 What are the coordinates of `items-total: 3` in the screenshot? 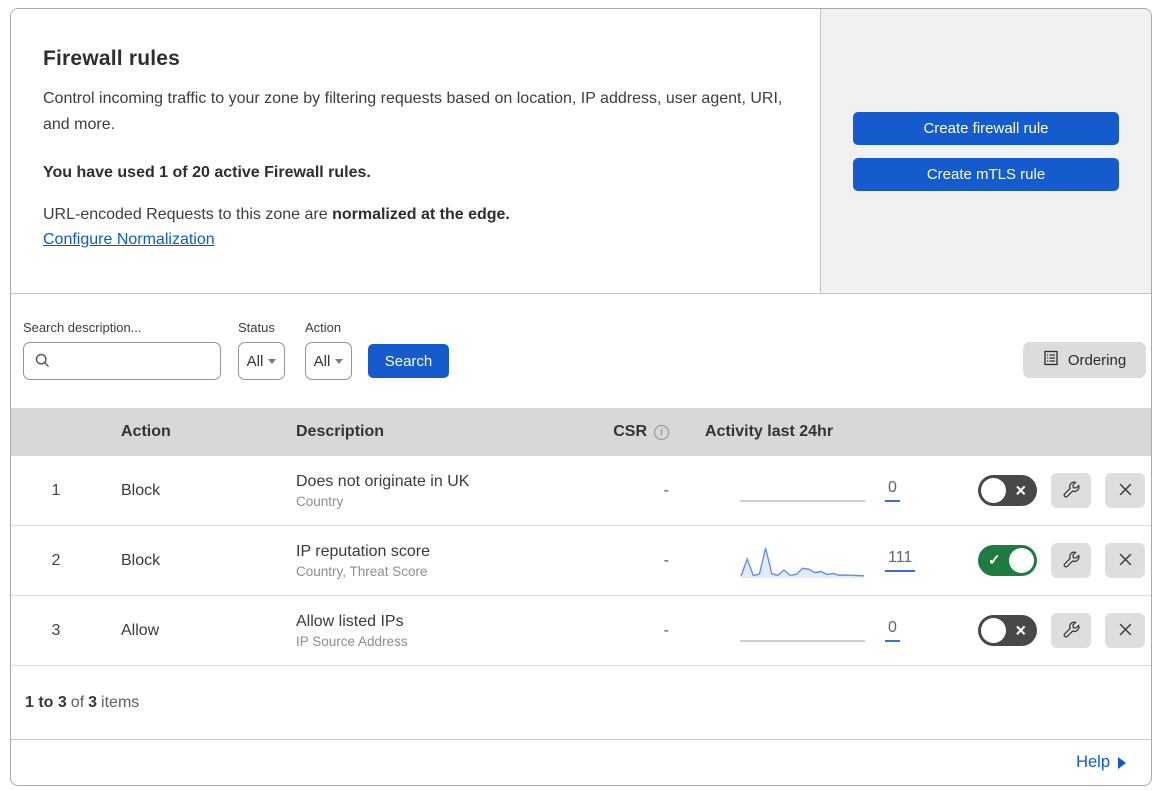 It's located at (93, 702).